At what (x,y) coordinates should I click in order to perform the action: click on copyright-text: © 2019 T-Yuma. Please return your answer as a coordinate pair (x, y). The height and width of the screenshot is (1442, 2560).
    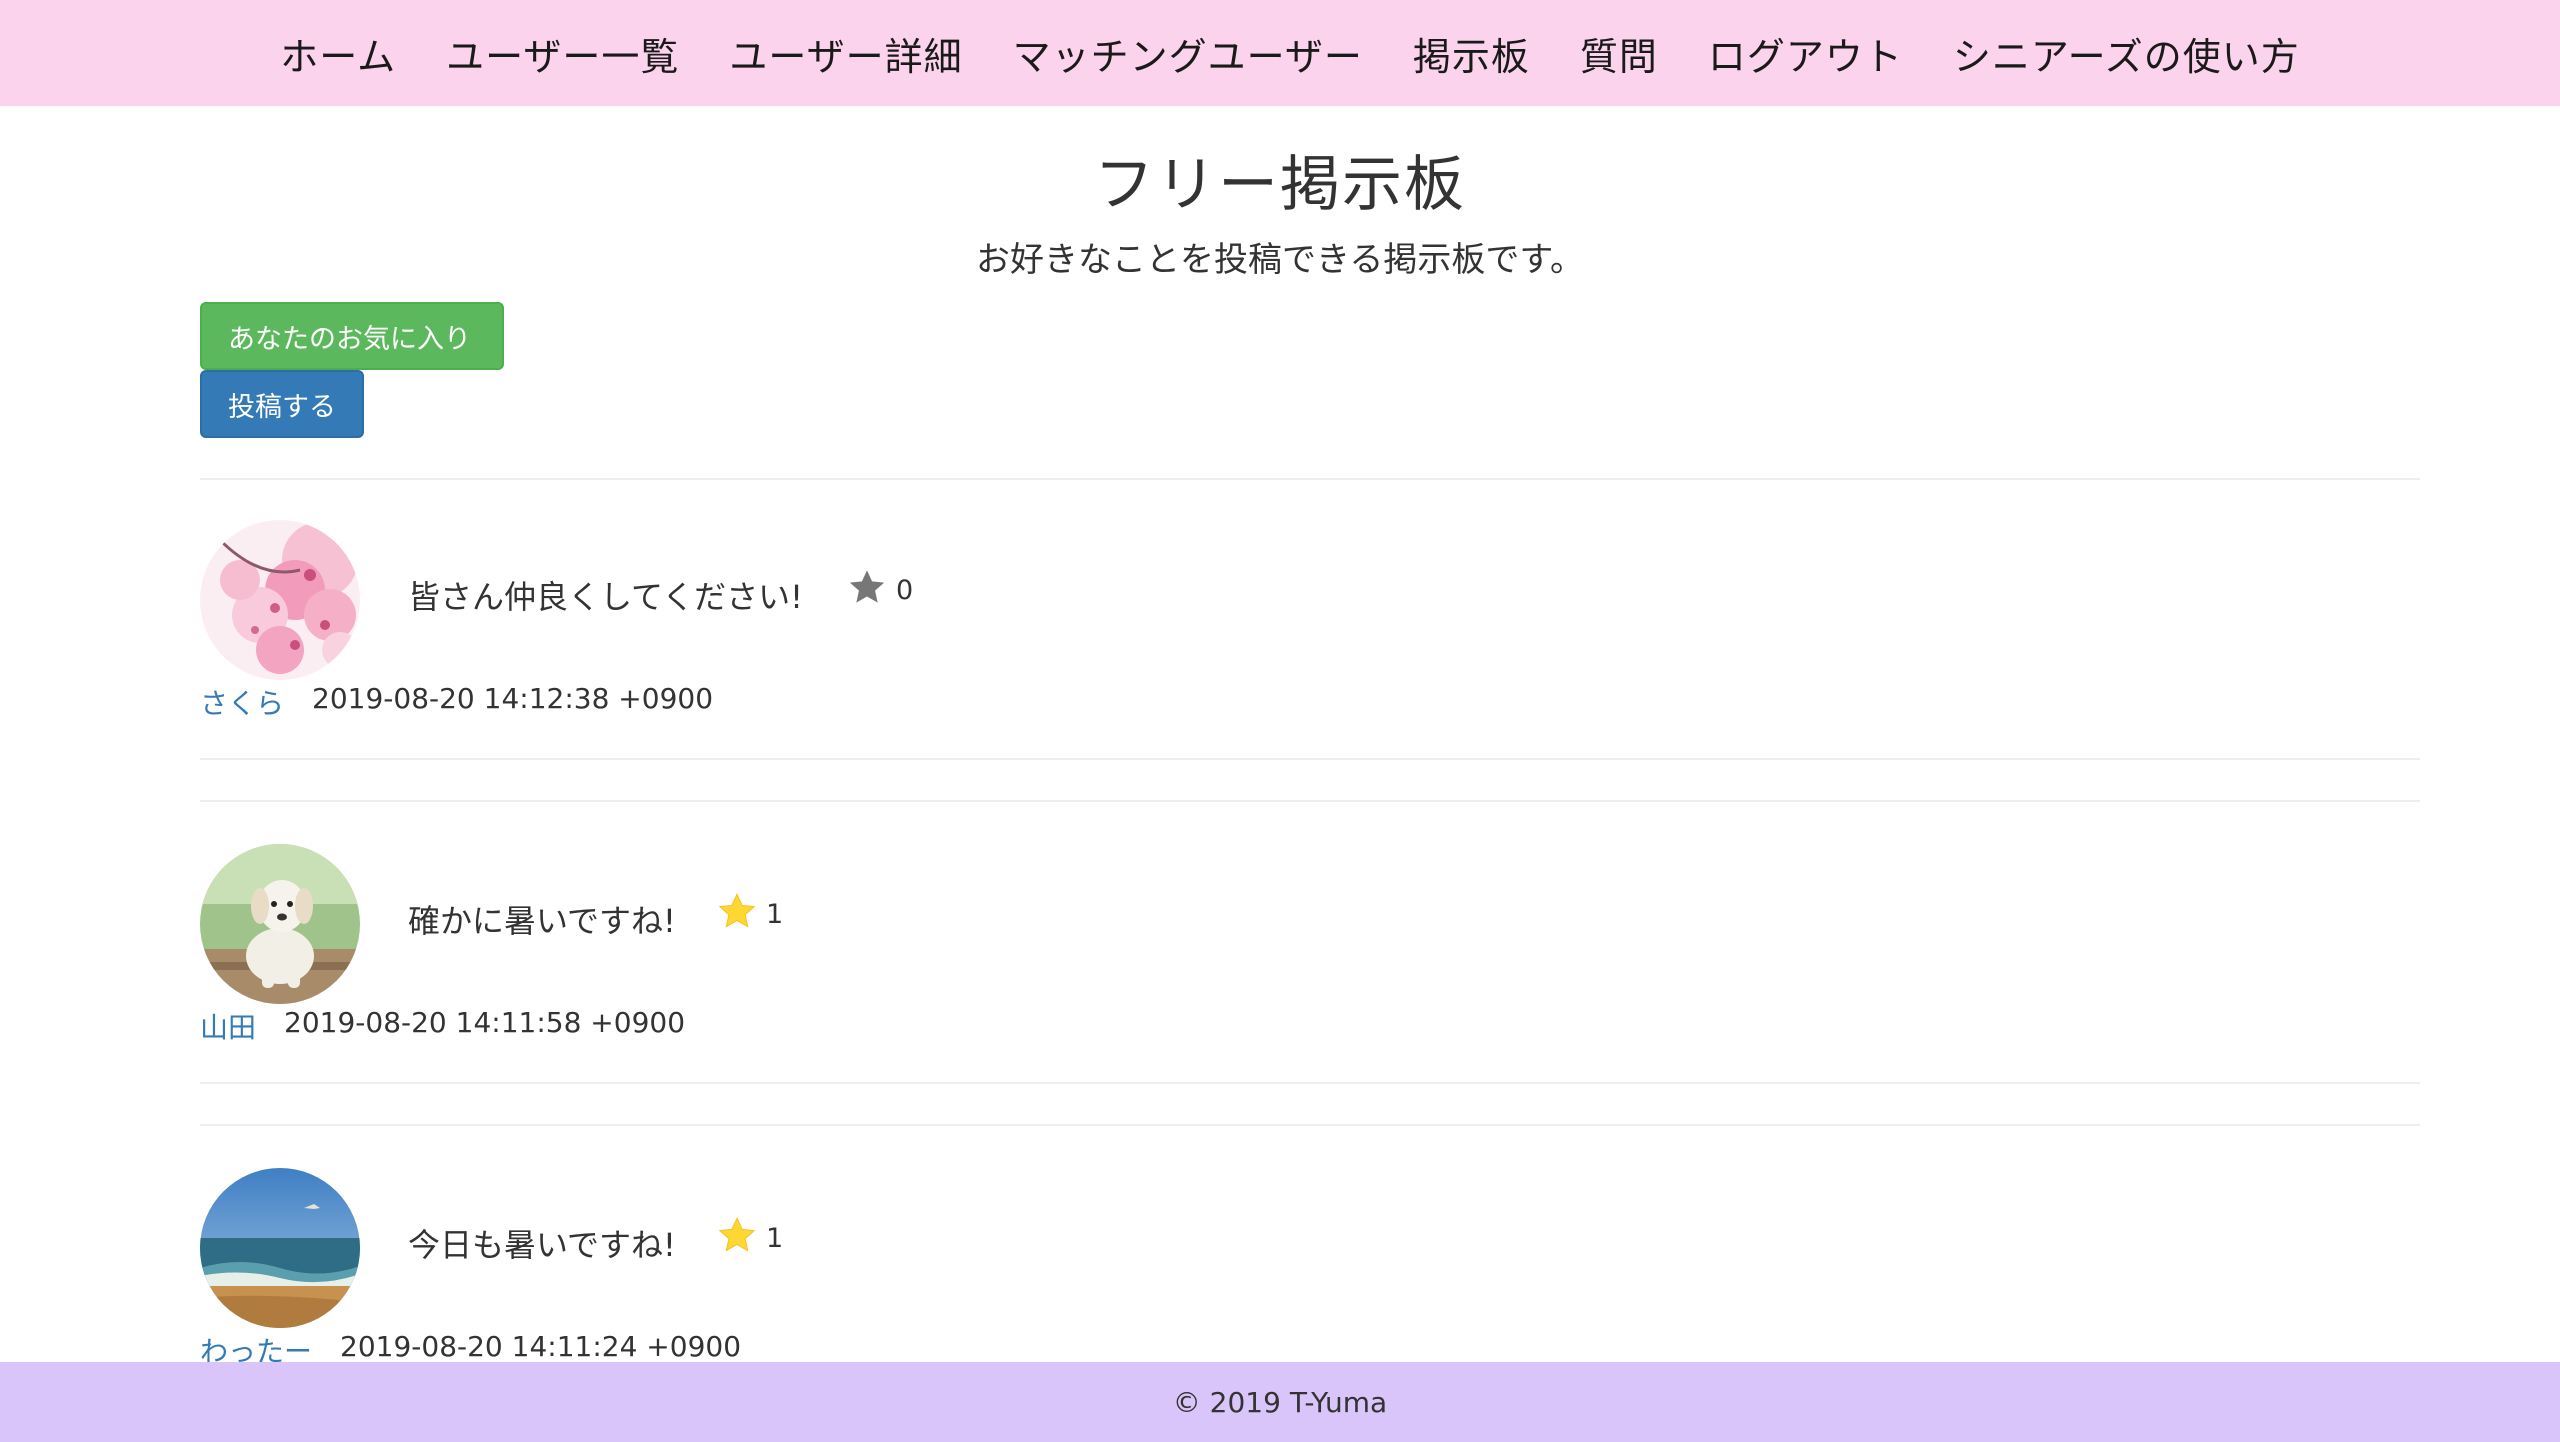
    Looking at the image, I should click on (1280, 1402).